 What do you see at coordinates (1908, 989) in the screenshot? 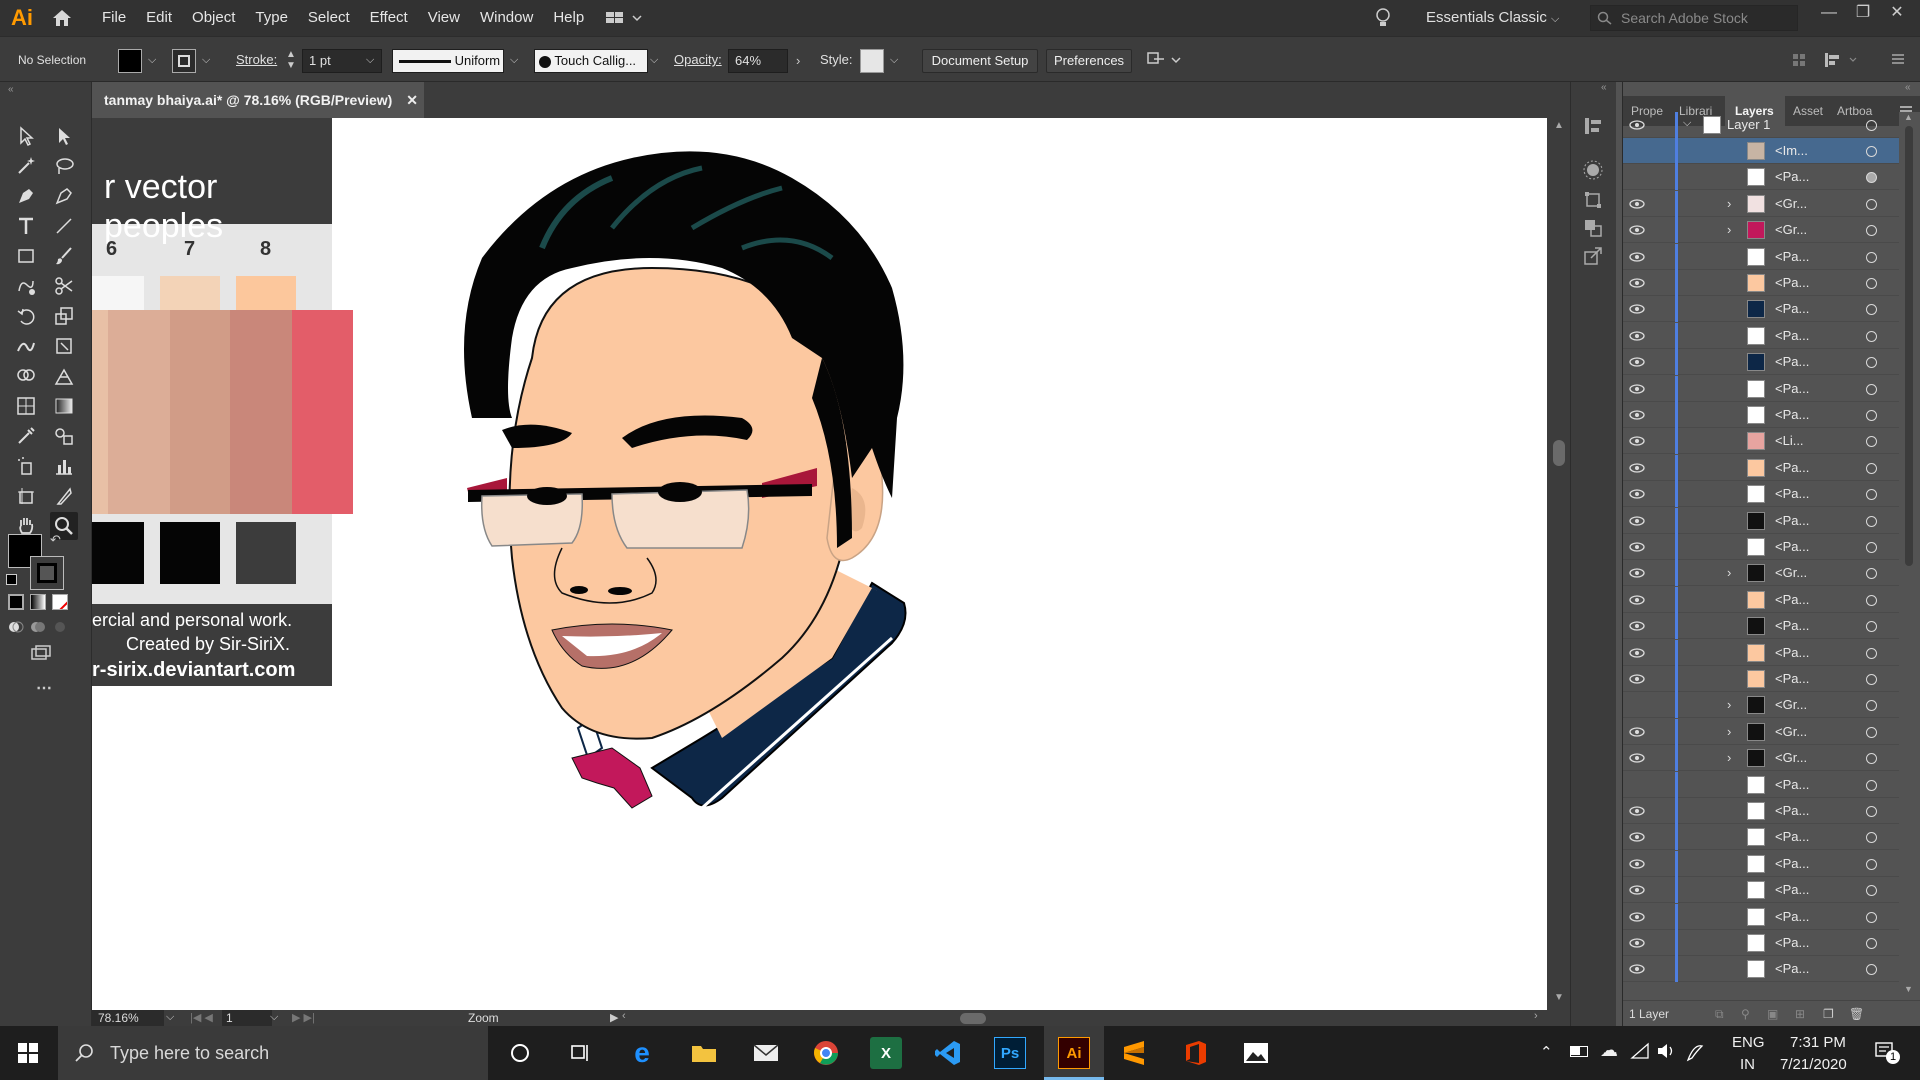
I see `scroll-down-arrow: ▼` at bounding box center [1908, 989].